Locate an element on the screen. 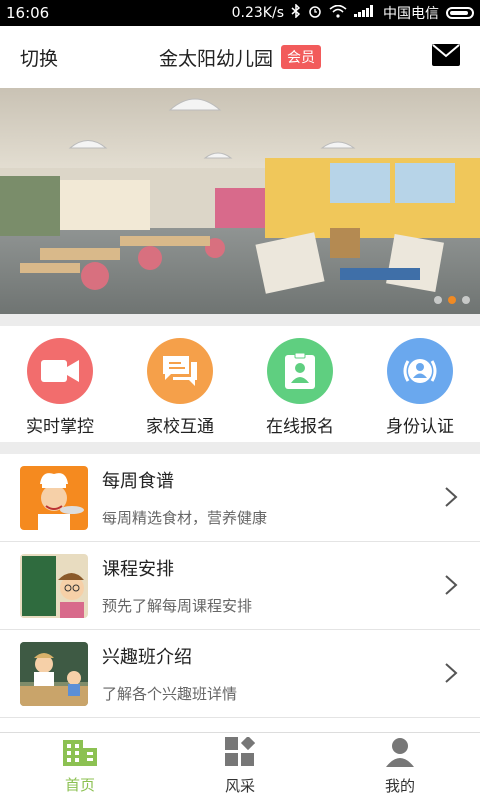  status-right: 0.23K/s 中国电信 is located at coordinates (353, 13).